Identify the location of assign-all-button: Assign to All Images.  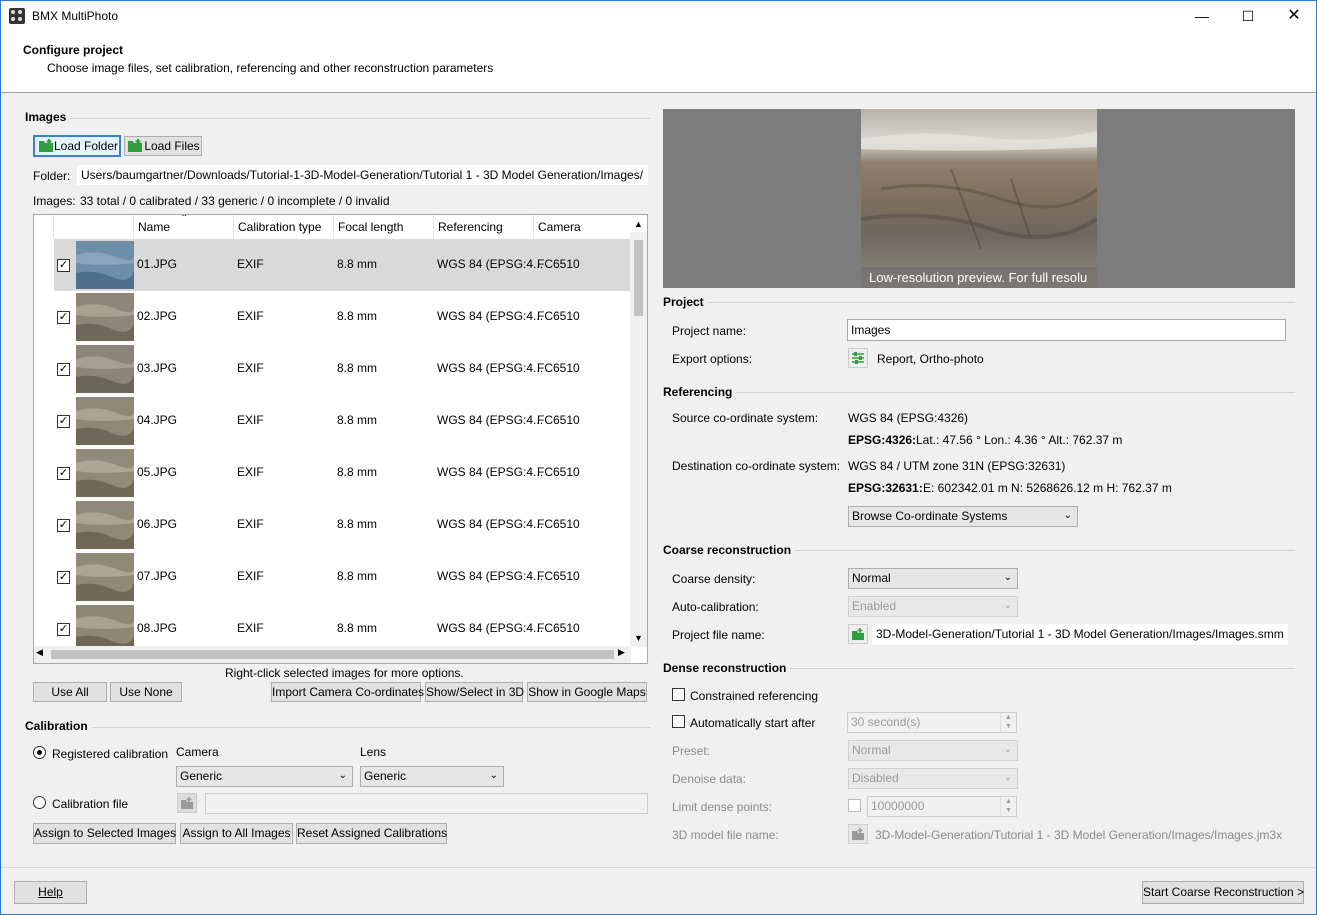
(236, 833).